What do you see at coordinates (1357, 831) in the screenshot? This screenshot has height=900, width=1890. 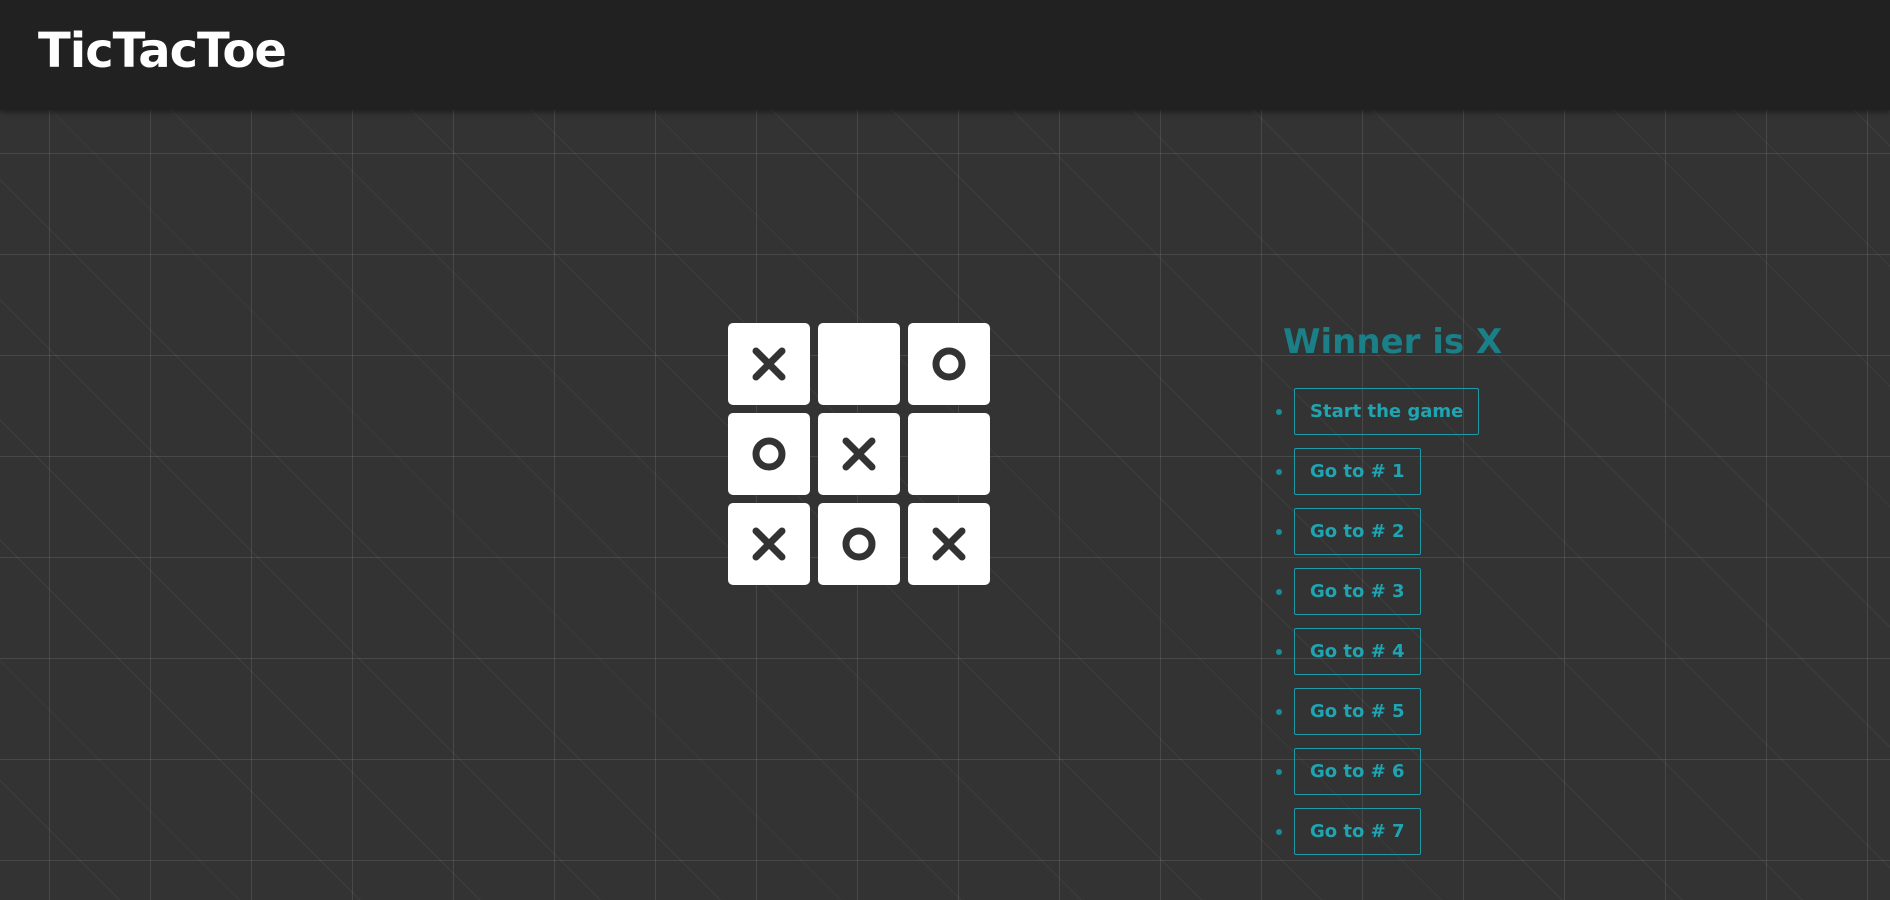 I see `go-to-move-7-button: Go to # 7` at bounding box center [1357, 831].